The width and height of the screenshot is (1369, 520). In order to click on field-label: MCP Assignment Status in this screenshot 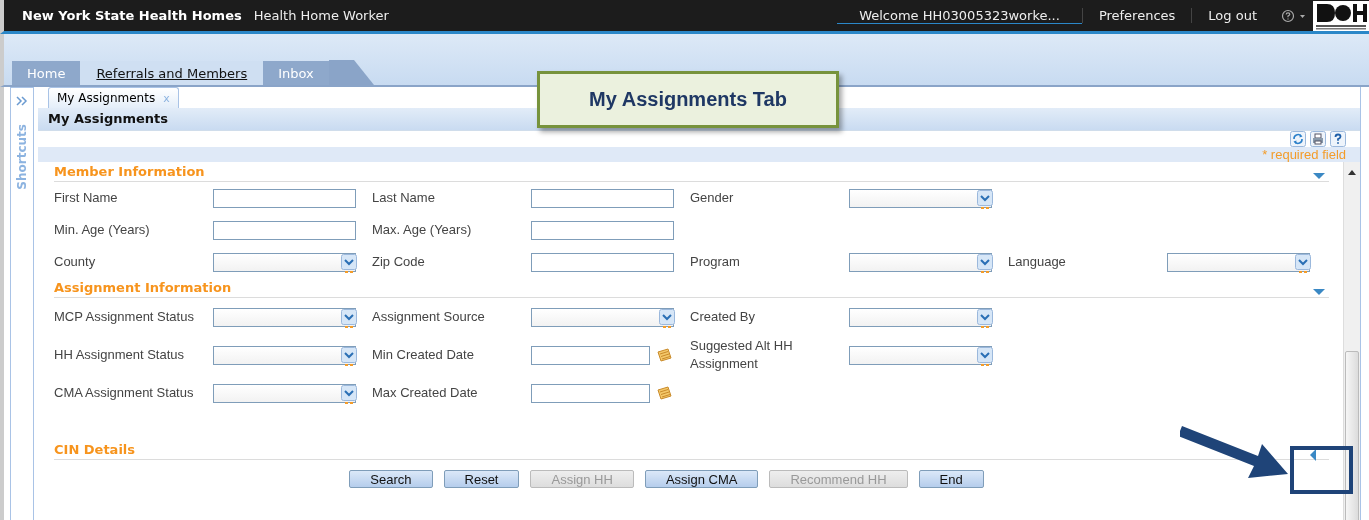, I will do `click(124, 317)`.